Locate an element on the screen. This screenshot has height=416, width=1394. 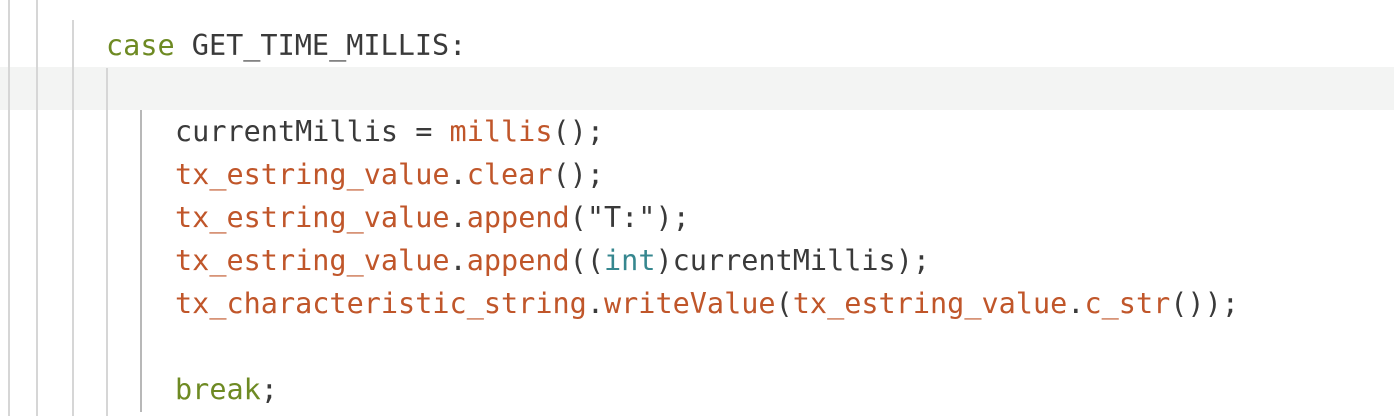
cast-argument: )currentMillis); is located at coordinates (793, 260).